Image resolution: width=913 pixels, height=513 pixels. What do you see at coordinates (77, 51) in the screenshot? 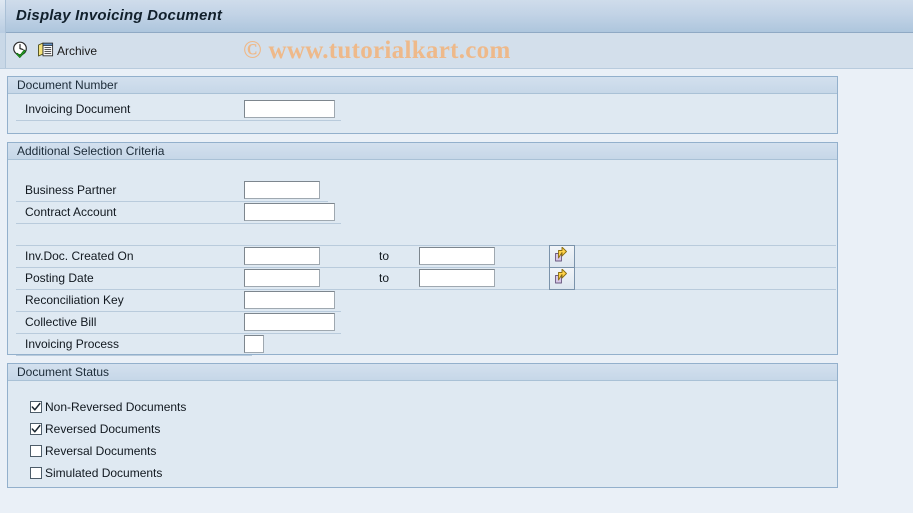
I see `archive-button-label: Archive` at bounding box center [77, 51].